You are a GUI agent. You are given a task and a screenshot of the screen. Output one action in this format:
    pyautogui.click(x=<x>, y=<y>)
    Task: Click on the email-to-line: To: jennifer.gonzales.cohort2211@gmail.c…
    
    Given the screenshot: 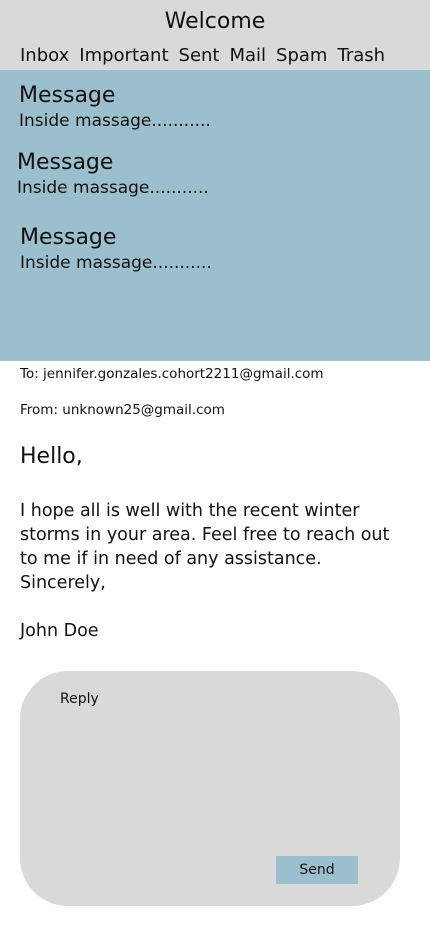 What is the action you would take?
    pyautogui.click(x=172, y=374)
    